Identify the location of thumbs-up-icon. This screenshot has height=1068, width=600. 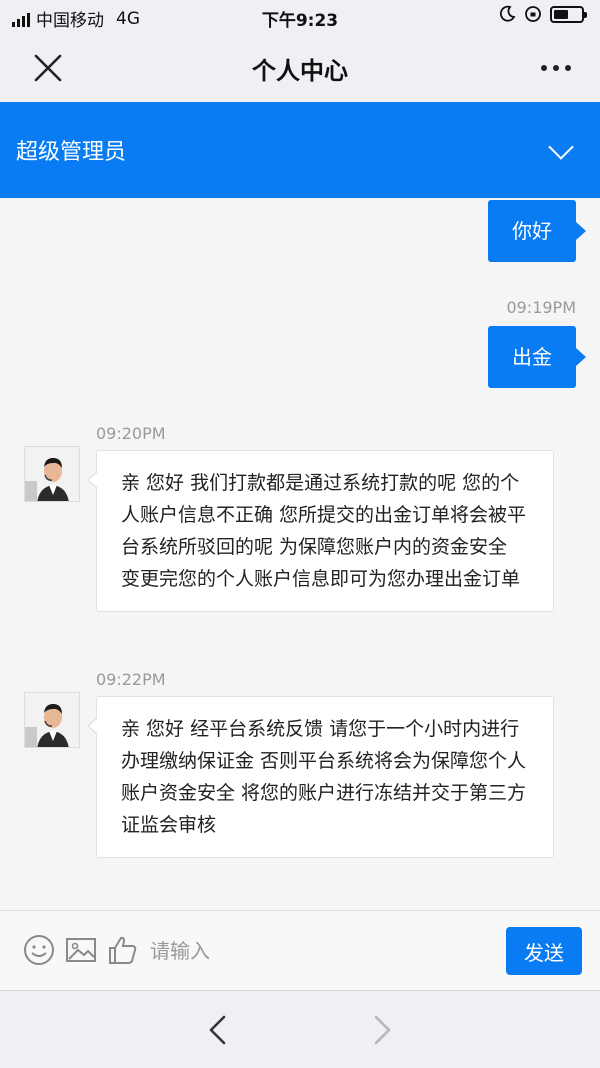
(123, 950).